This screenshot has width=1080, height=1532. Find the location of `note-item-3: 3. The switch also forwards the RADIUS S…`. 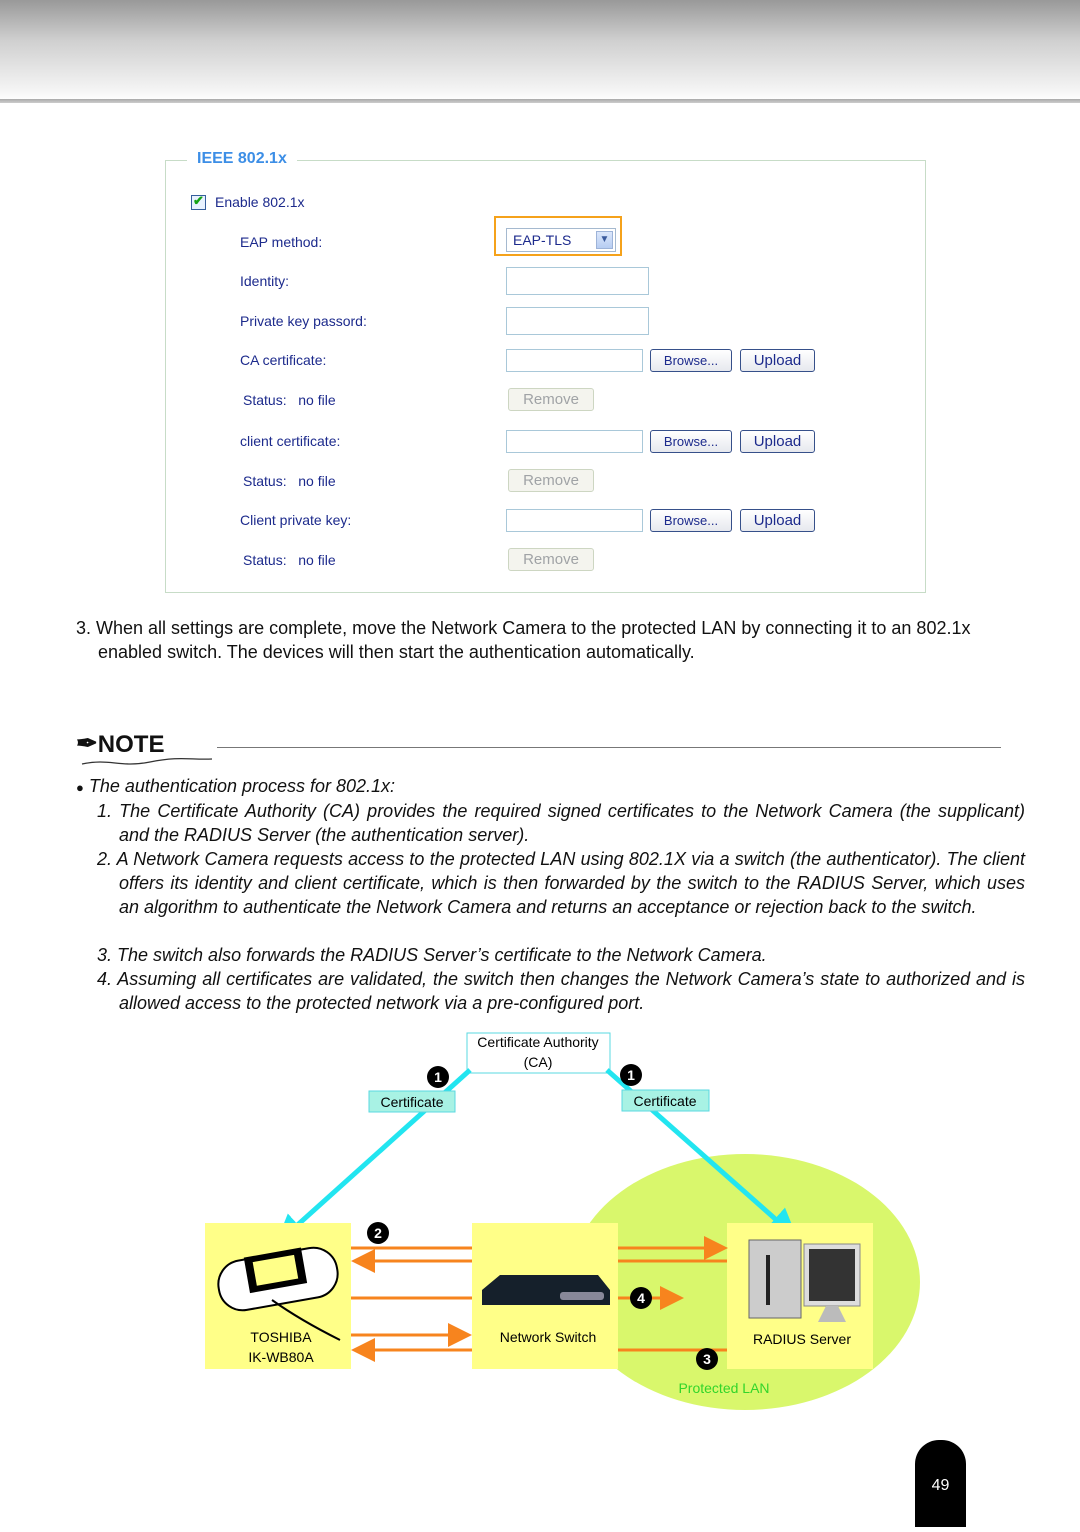

note-item-3: 3. The switch also forwards the RADIUS S… is located at coordinates (561, 955).